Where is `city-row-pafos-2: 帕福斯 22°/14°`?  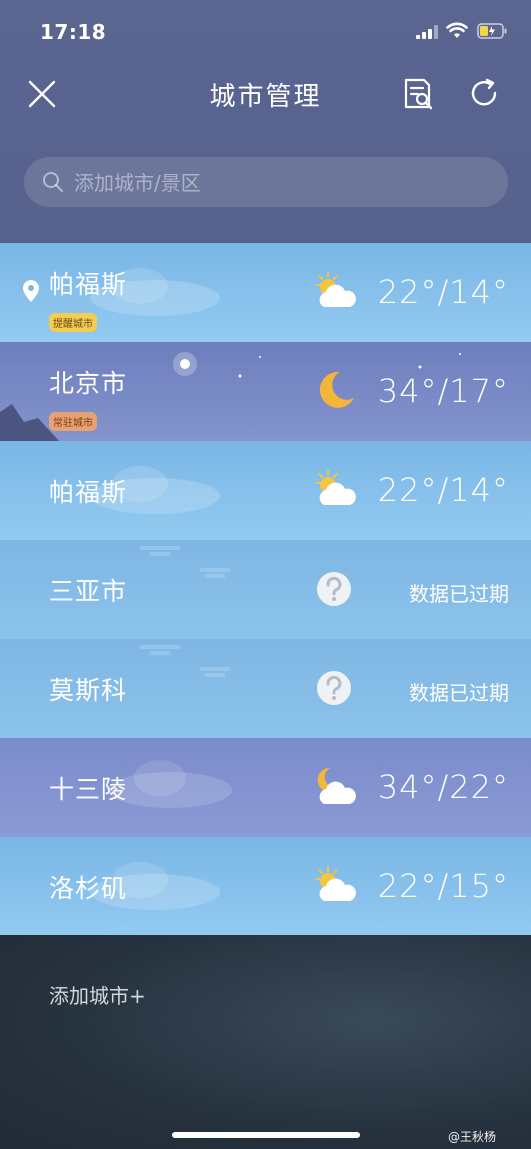
city-row-pafos-2: 帕福斯 22°/14° is located at coordinates (265, 491).